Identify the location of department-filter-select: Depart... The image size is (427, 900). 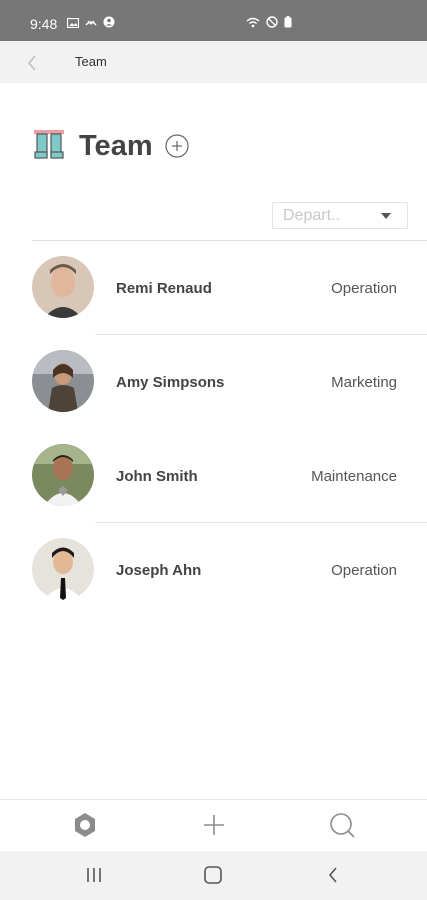
(340, 215).